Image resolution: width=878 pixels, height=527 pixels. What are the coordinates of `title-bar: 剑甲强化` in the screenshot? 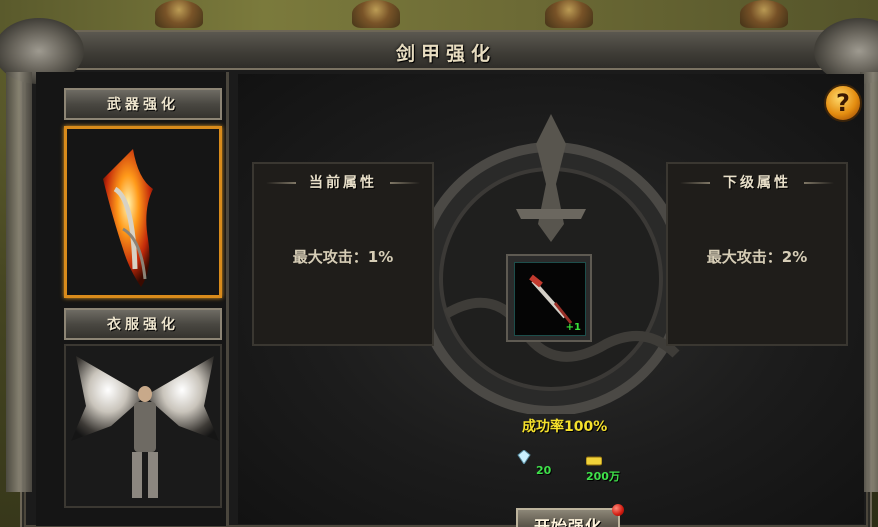 It's located at (446, 51).